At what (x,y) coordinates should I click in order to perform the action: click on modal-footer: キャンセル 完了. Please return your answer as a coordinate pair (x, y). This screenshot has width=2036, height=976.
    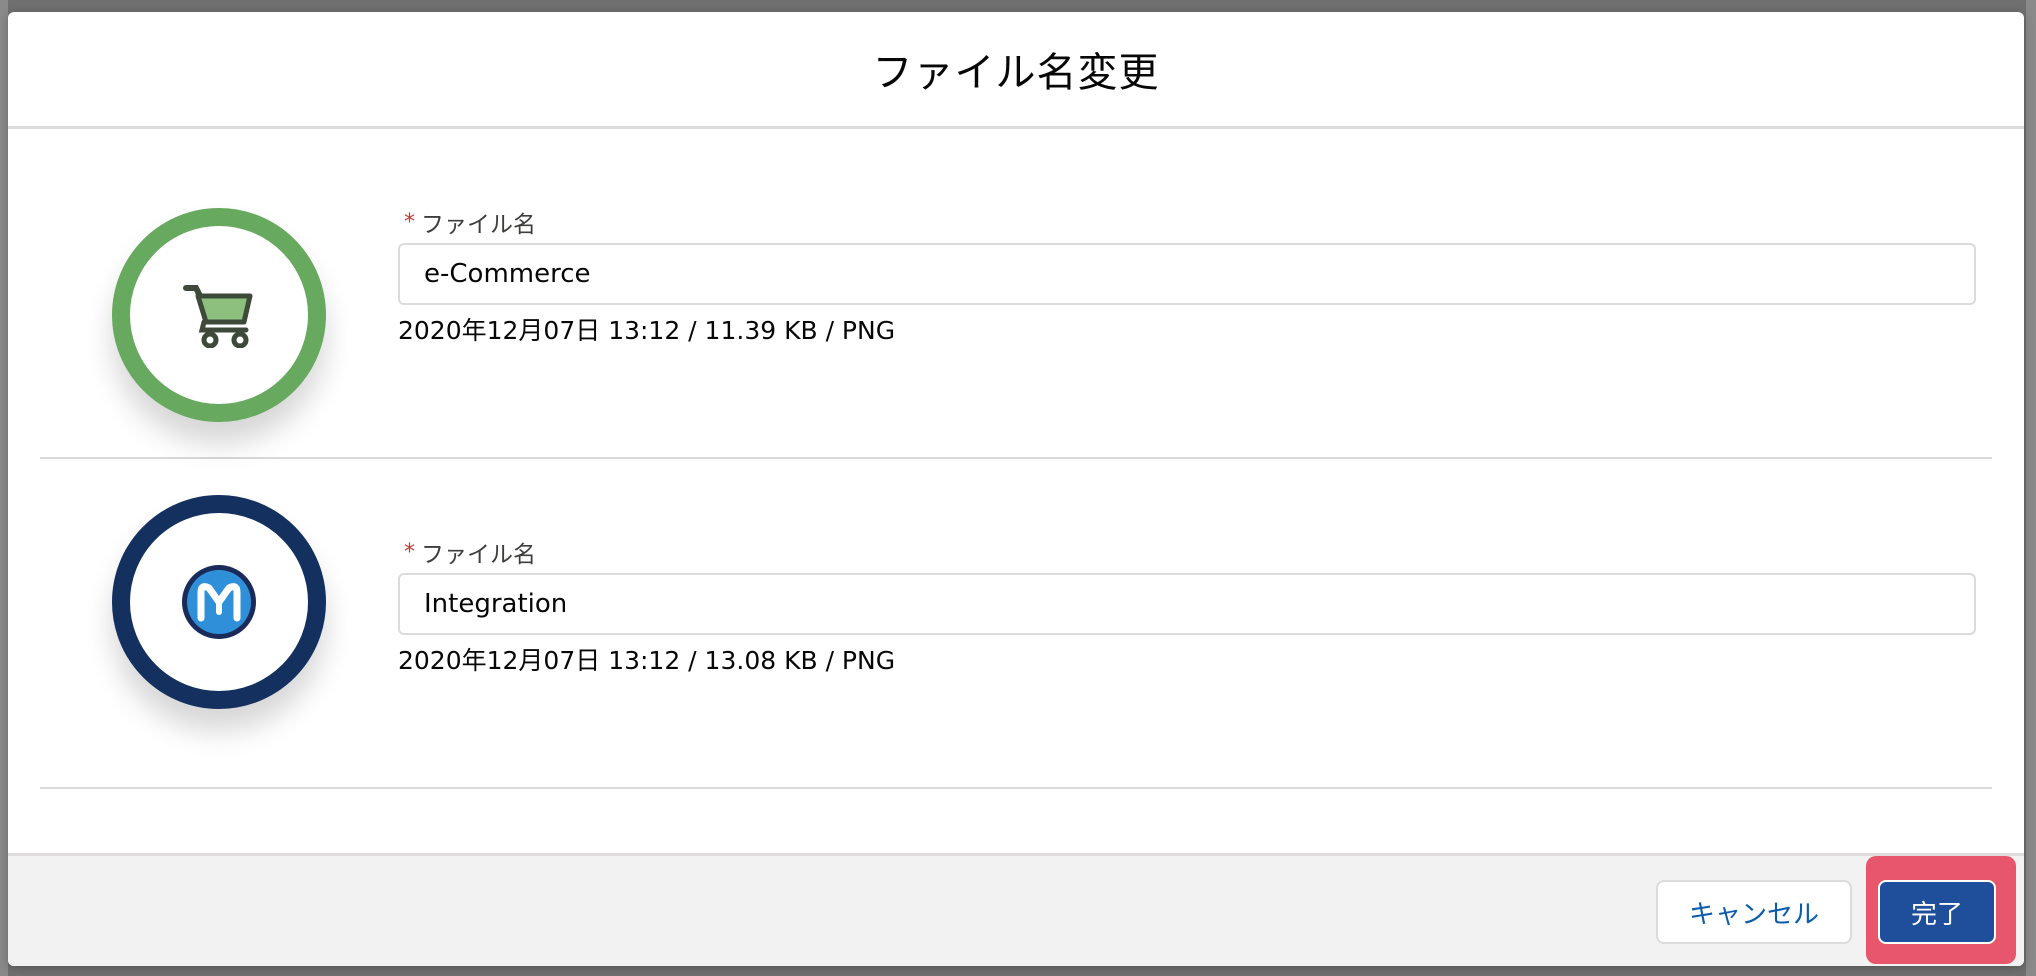
    Looking at the image, I should click on (1016, 909).